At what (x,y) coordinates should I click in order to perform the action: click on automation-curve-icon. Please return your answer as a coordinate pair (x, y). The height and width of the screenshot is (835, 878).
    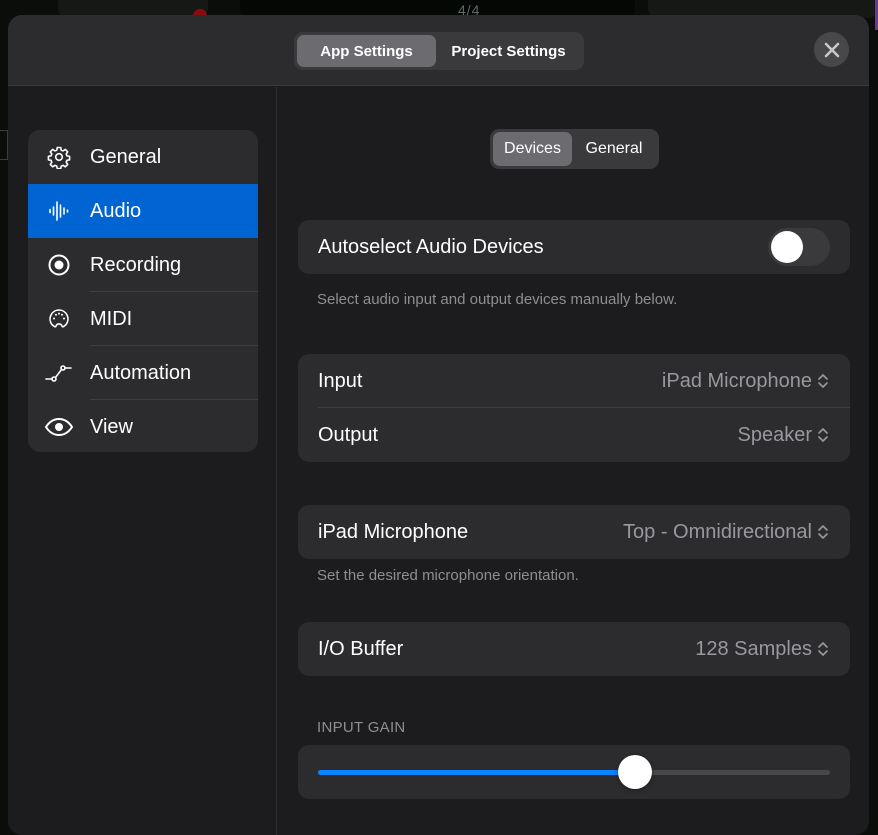
    Looking at the image, I should click on (59, 373).